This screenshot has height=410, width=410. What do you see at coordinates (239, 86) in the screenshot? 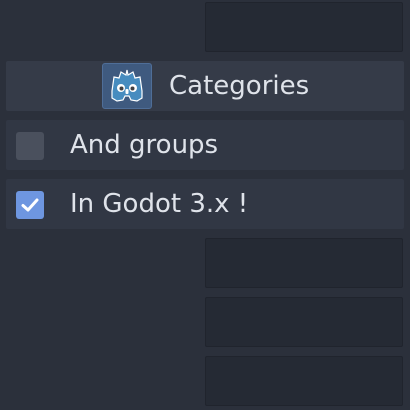
I see `header-label: Categories` at bounding box center [239, 86].